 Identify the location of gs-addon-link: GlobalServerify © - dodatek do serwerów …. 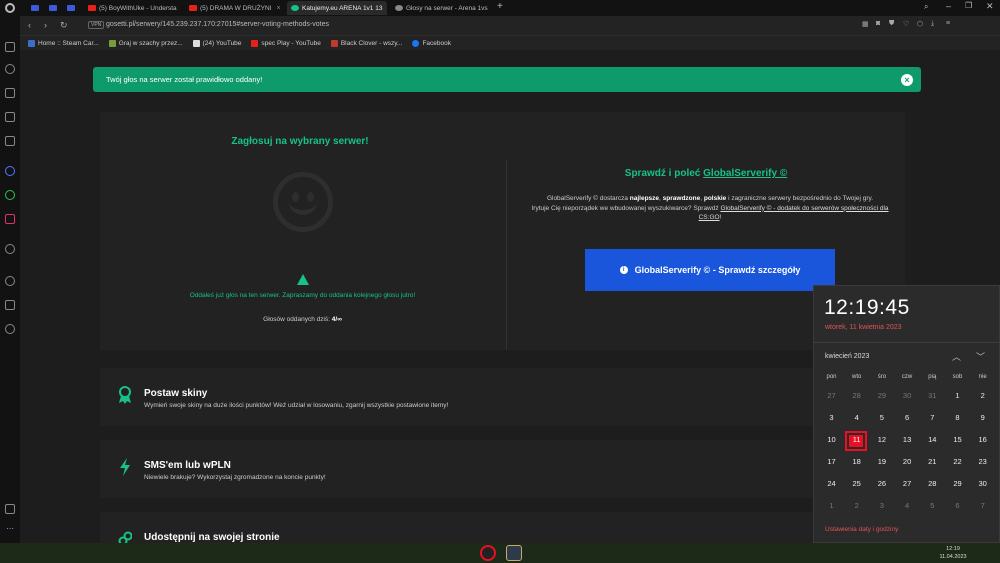
(794, 213).